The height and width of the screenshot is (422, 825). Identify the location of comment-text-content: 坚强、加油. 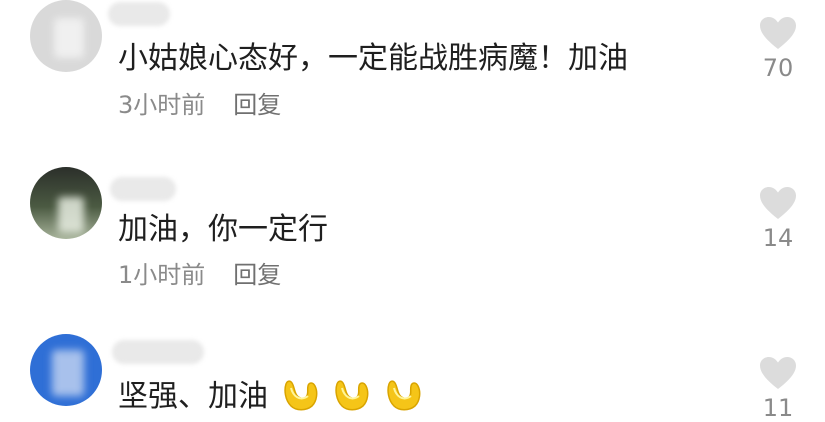
(193, 396).